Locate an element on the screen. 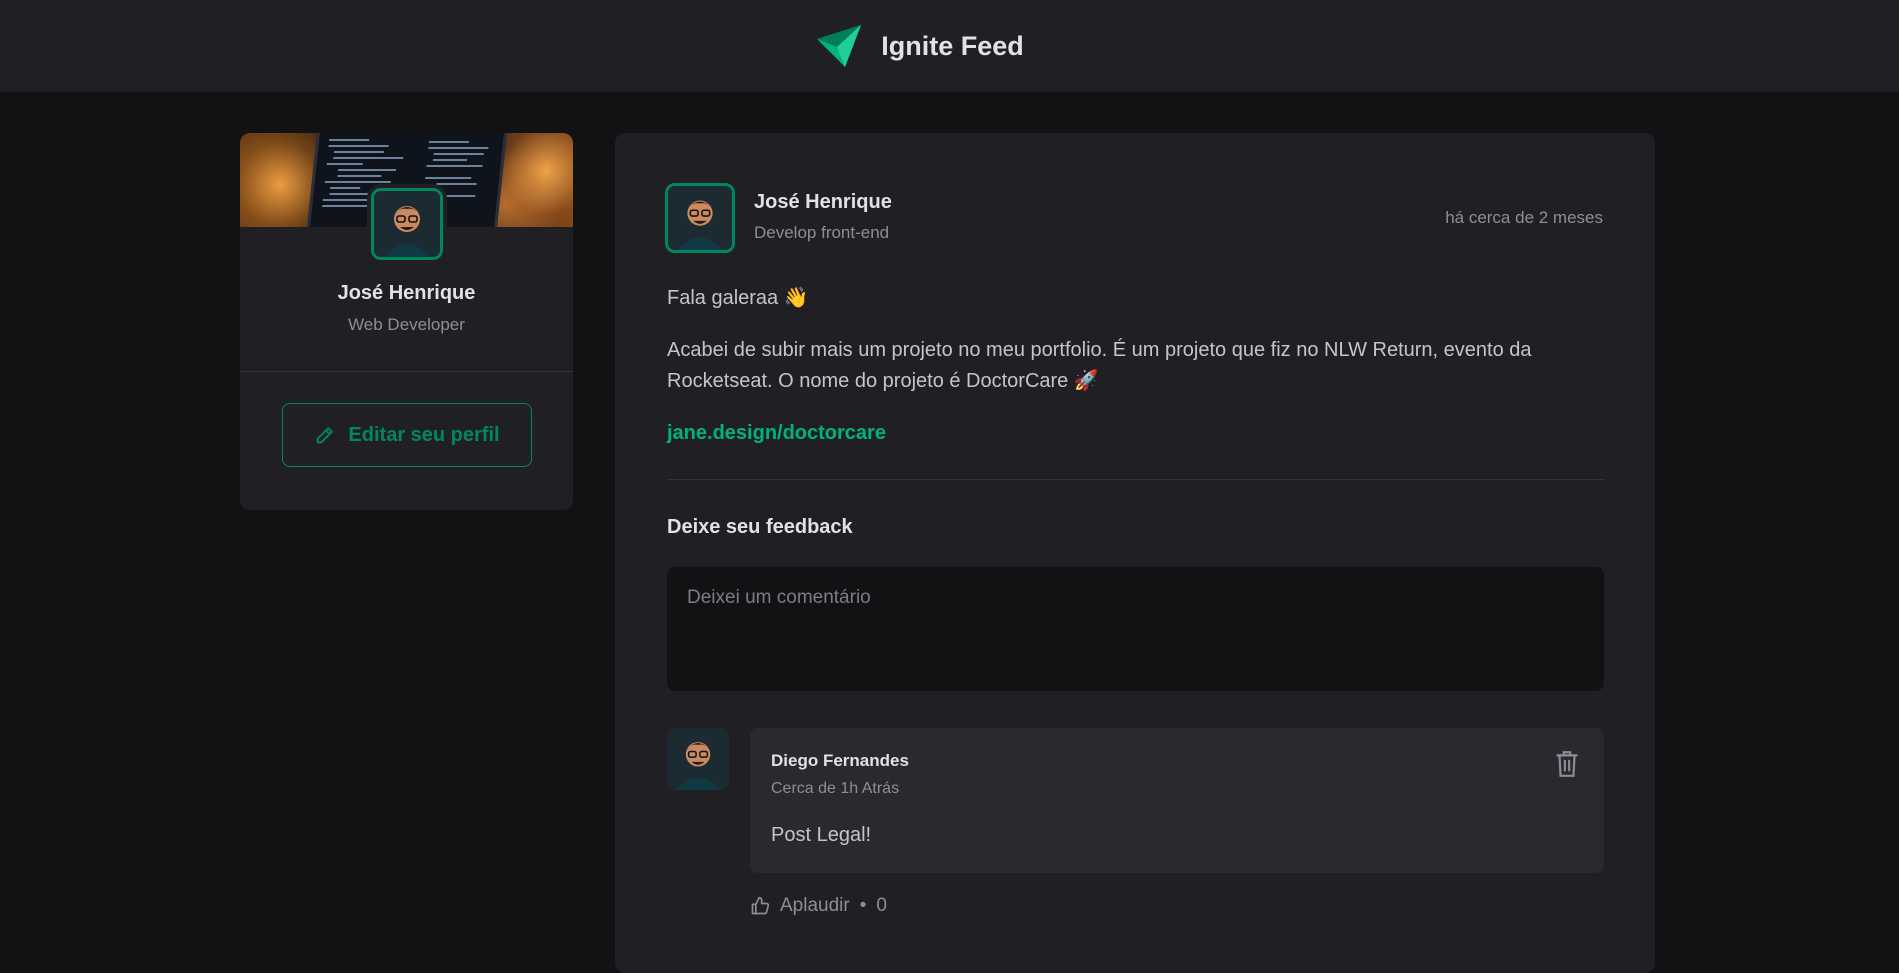  post-author-avatar is located at coordinates (700, 218).